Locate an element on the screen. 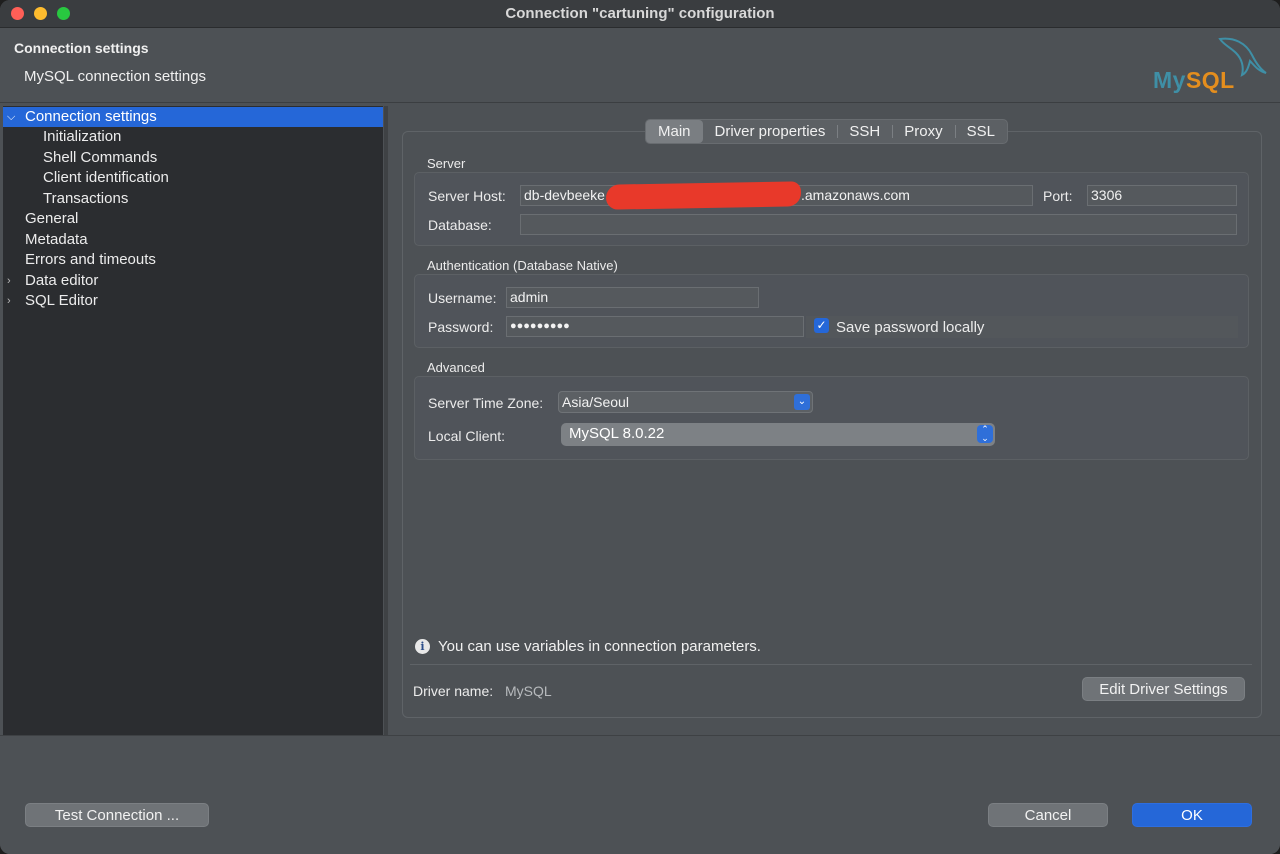 This screenshot has width=1280, height=854. dialog-footer is located at coordinates (640, 794).